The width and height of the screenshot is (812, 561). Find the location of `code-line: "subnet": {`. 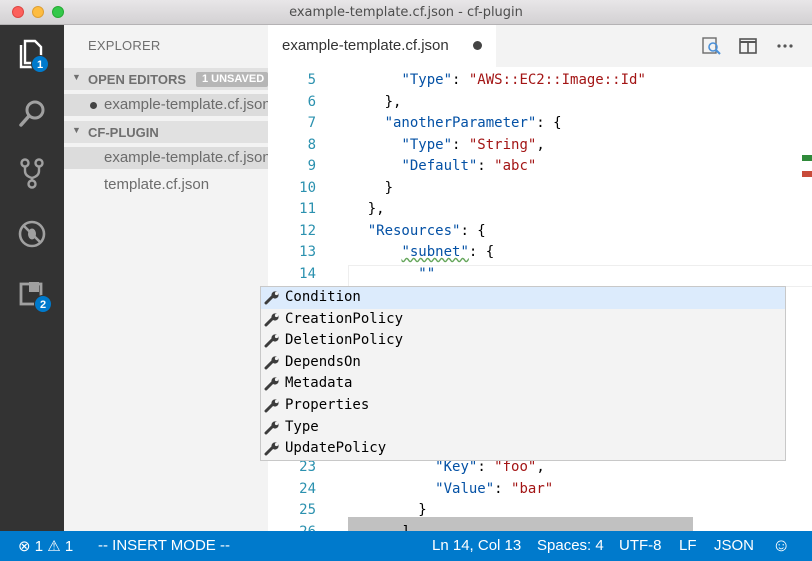

code-line: "subnet": { is located at coordinates (414, 253).